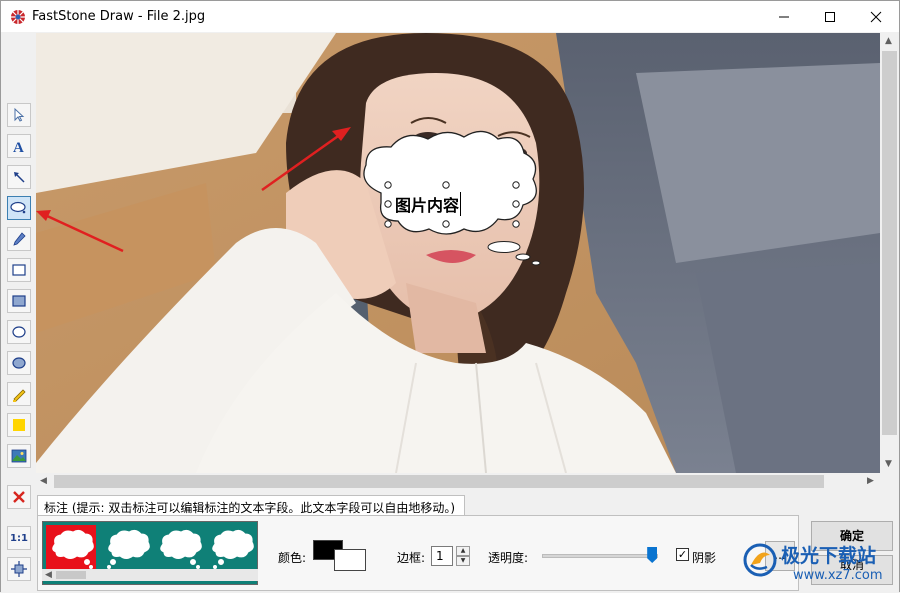 The width and height of the screenshot is (900, 593). What do you see at coordinates (71, 575) in the screenshot?
I see `style-scroll-thumb` at bounding box center [71, 575].